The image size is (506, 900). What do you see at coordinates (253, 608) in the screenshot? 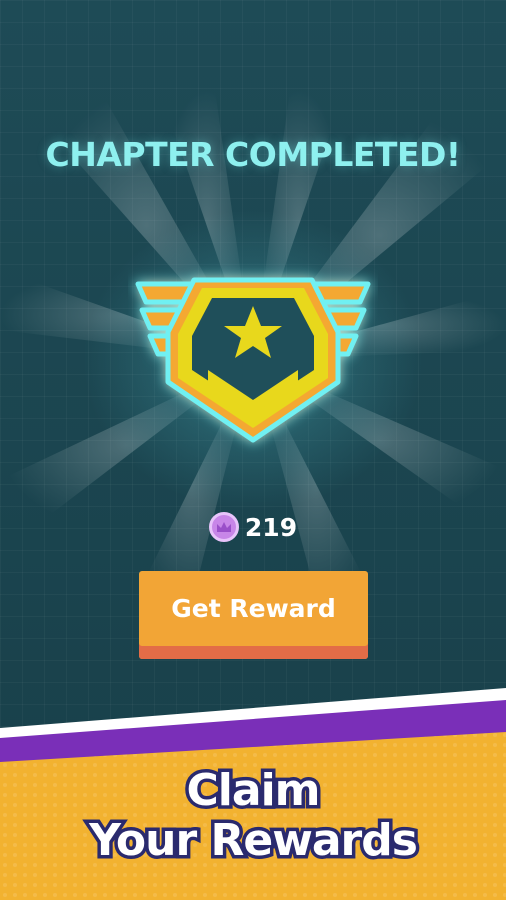
I see `get-reward-button-label: Get Reward` at bounding box center [253, 608].